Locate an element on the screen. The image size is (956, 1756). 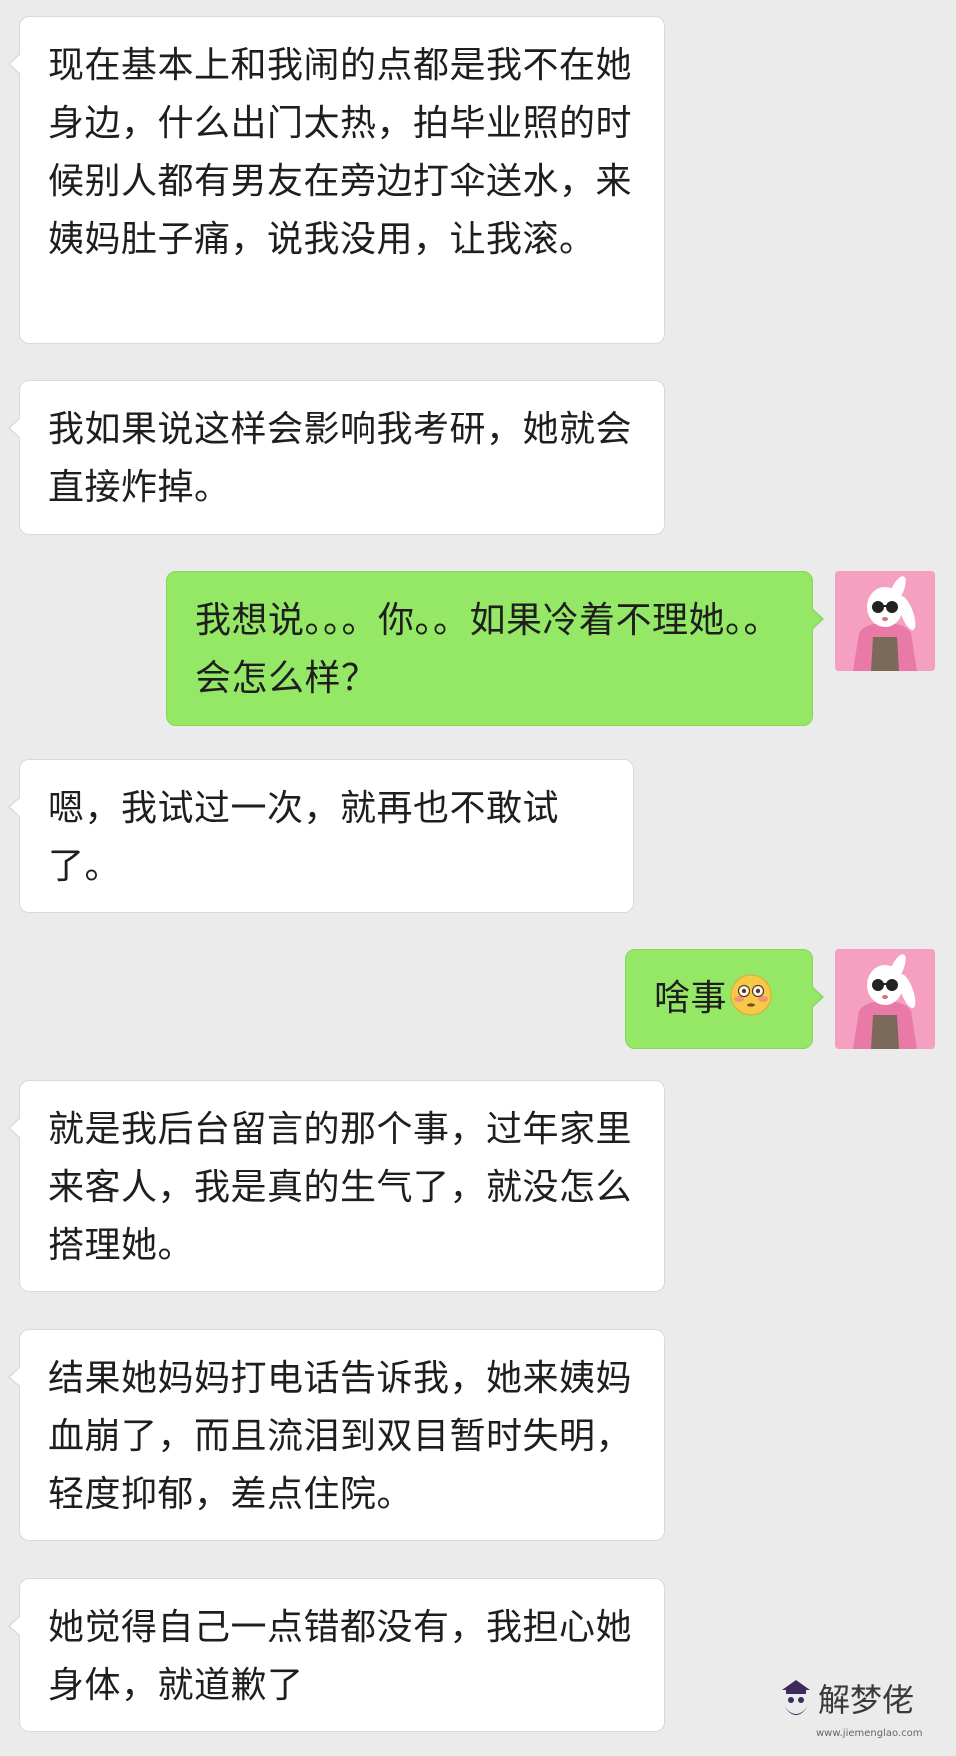
outgoing-message: 我想说。。。你。。如果冷着不理她。。会怎么样？ is located at coordinates (495, 648).